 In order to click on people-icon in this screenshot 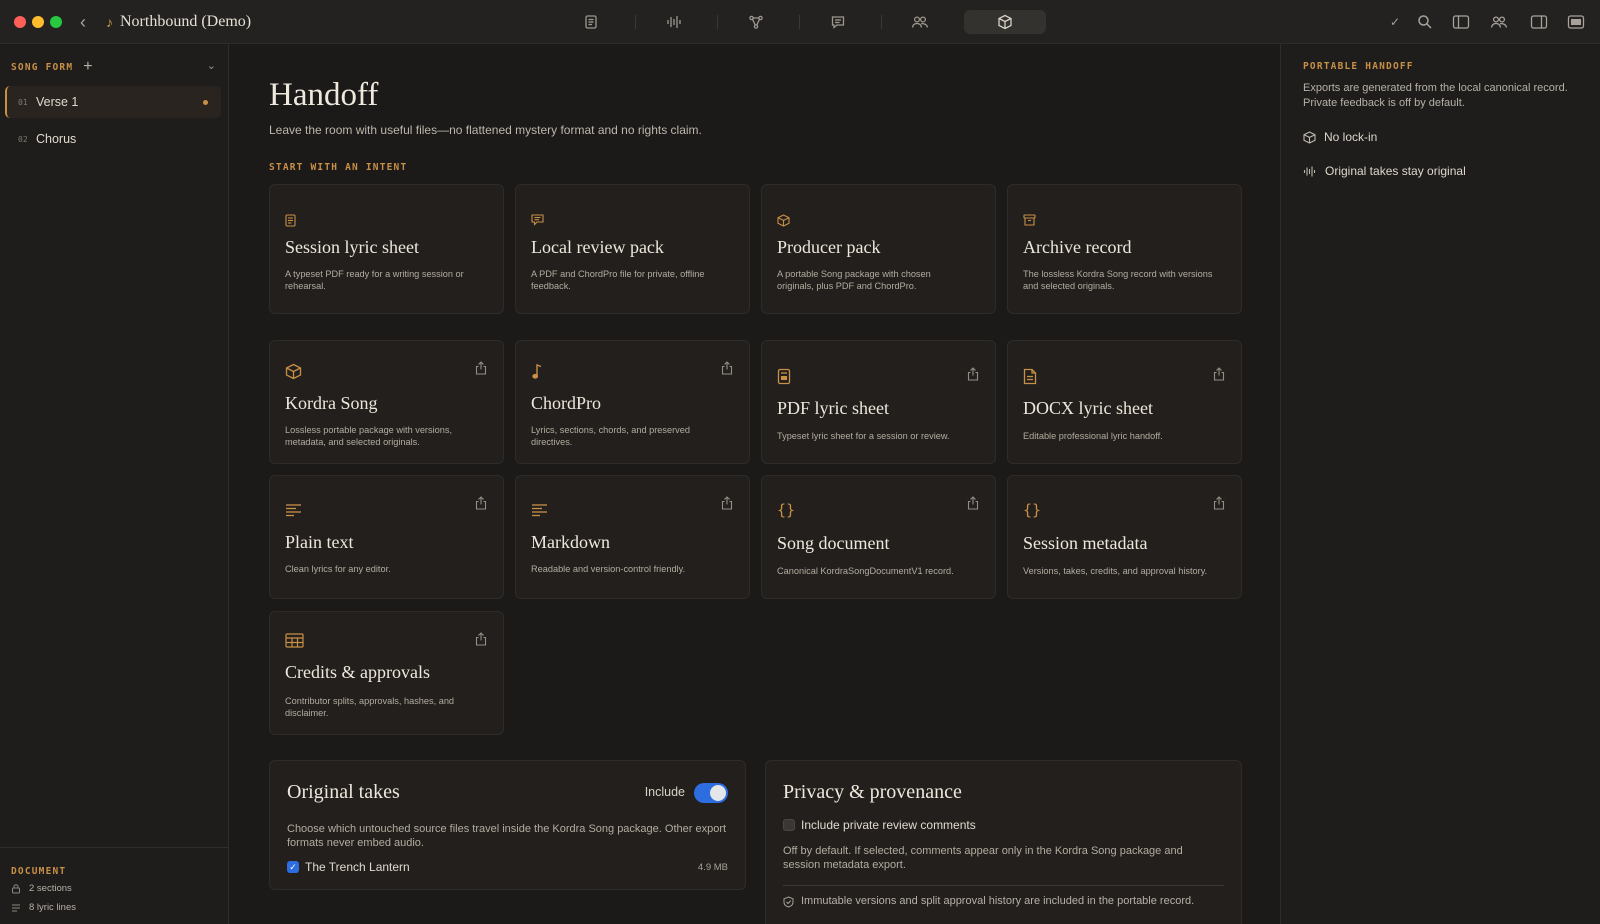, I will do `click(1499, 22)`.